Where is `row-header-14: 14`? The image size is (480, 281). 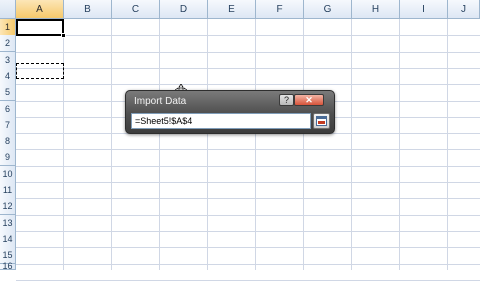
row-header-14: 14 is located at coordinates (8, 239).